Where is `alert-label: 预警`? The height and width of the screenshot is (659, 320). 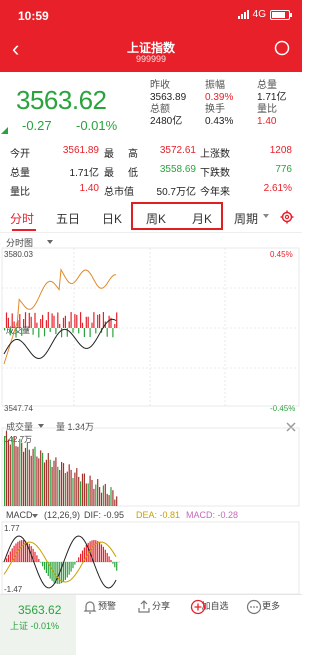
alert-label: 预警 is located at coordinates (106, 606).